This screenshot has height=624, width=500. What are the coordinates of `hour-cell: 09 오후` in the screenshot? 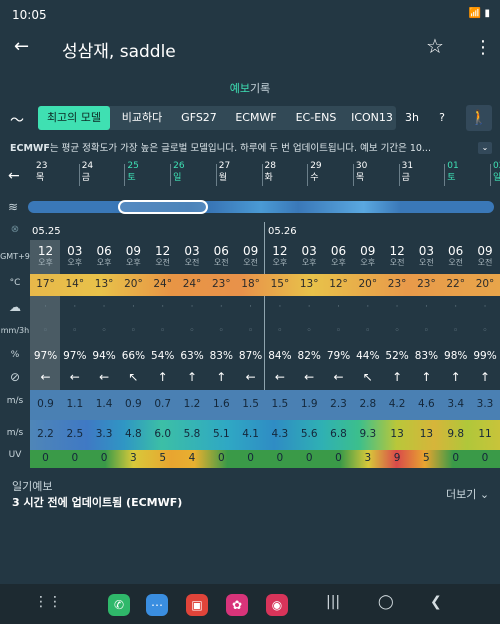 It's located at (133, 256).